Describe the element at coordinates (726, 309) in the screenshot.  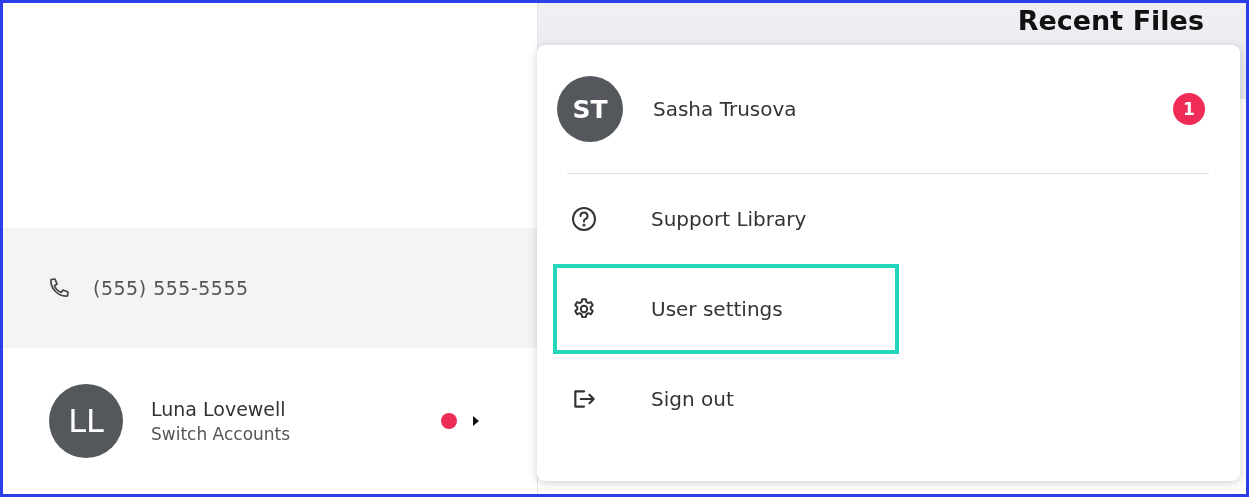
I see `menu-item: User settings` at that location.